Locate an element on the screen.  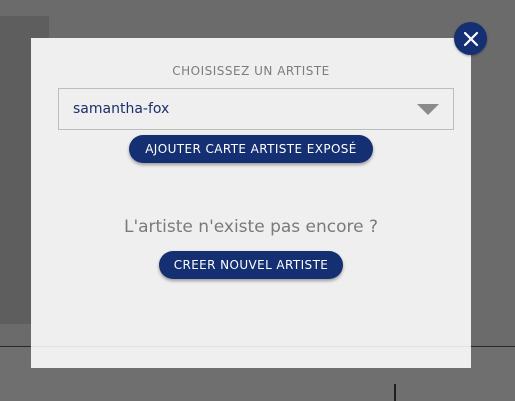
close-icon is located at coordinates (471, 39).